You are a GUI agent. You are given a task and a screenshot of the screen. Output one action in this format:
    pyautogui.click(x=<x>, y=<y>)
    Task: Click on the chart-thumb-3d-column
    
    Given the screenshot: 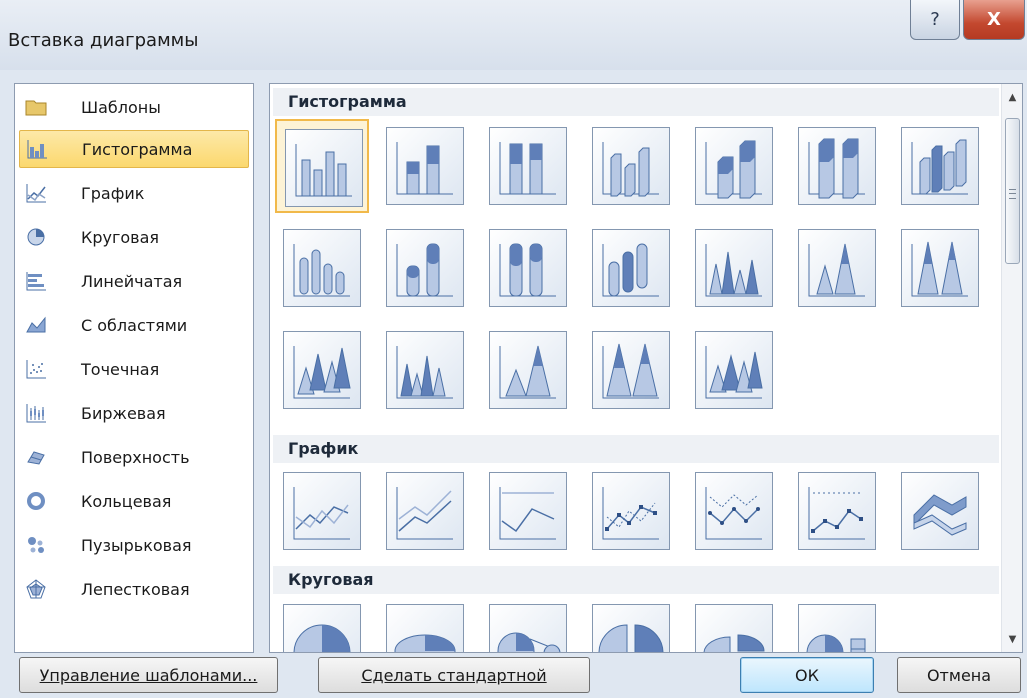 What is the action you would take?
    pyautogui.click(x=940, y=166)
    